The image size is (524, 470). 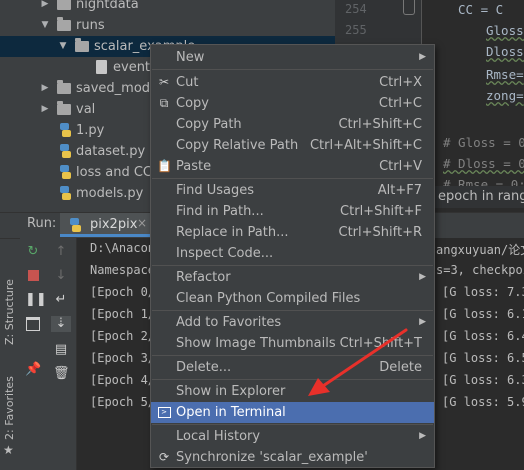 I want to click on console-line-tail: [G loss: 7.3, so click(x=483, y=292).